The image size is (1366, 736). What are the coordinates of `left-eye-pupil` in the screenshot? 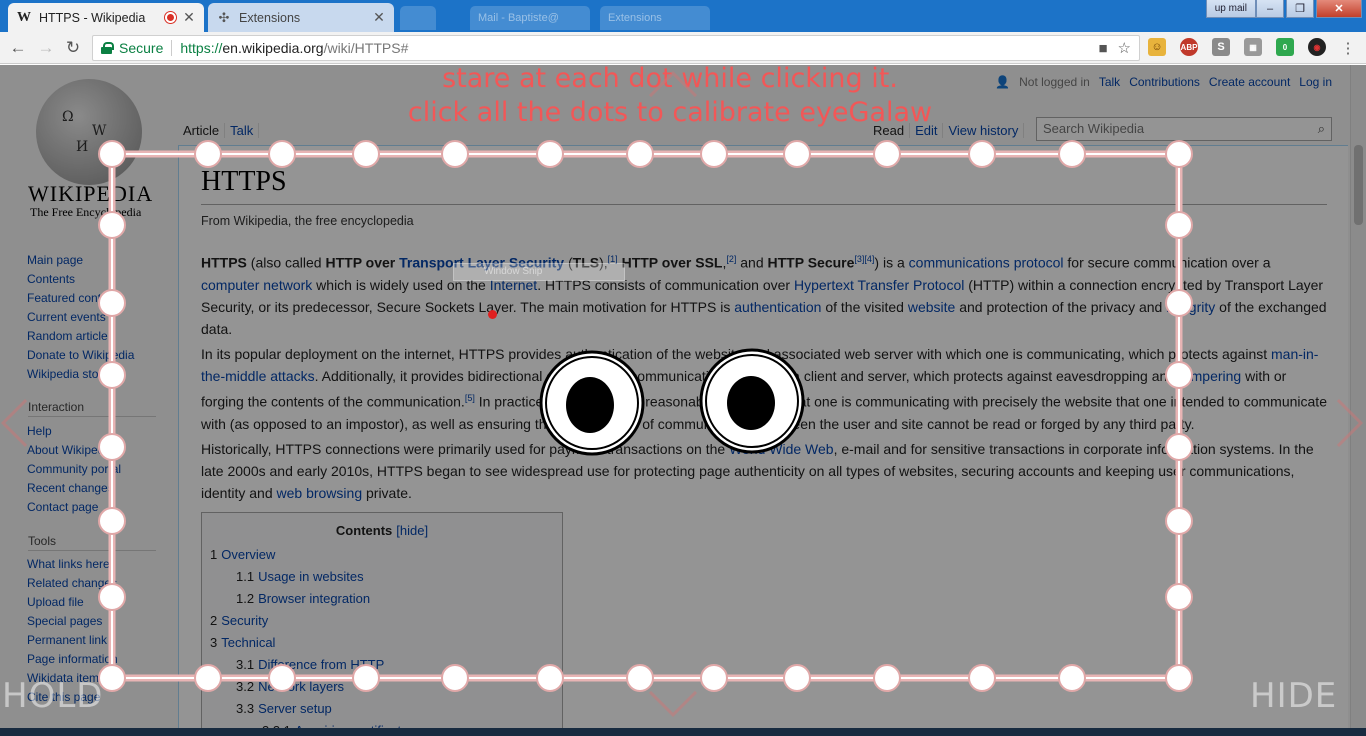 It's located at (590, 405).